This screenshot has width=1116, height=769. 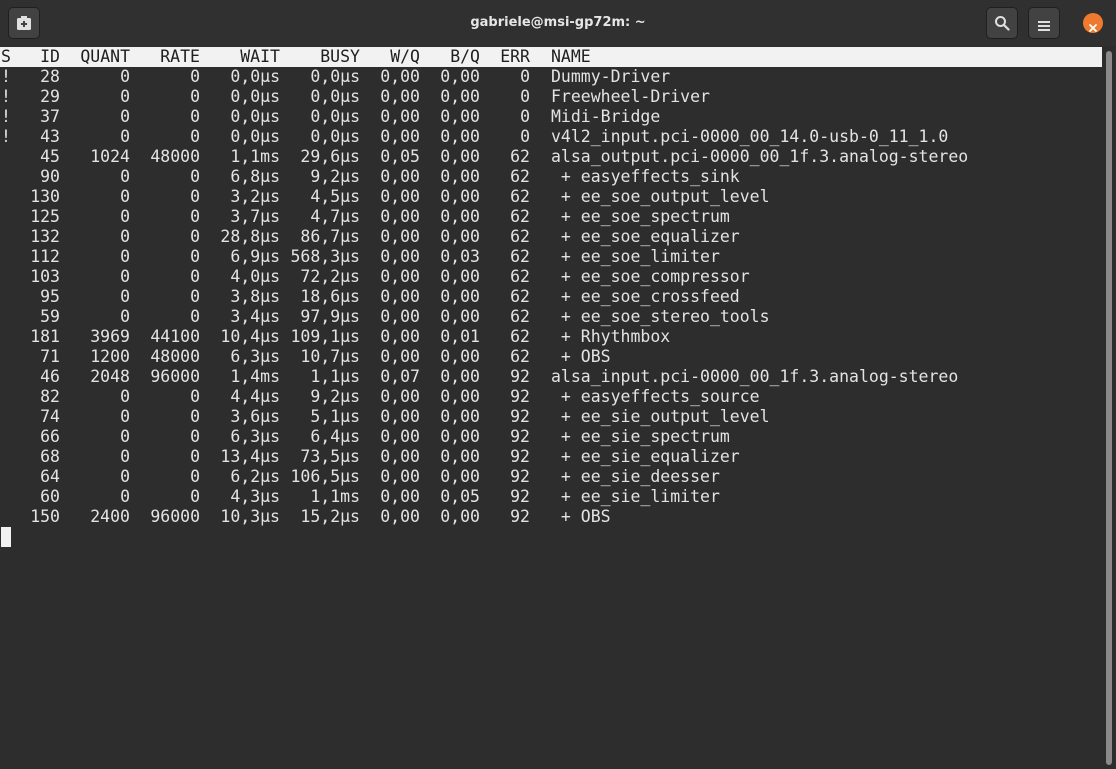 What do you see at coordinates (255, 416) in the screenshot?
I see `cell-wait: 3,6µs` at bounding box center [255, 416].